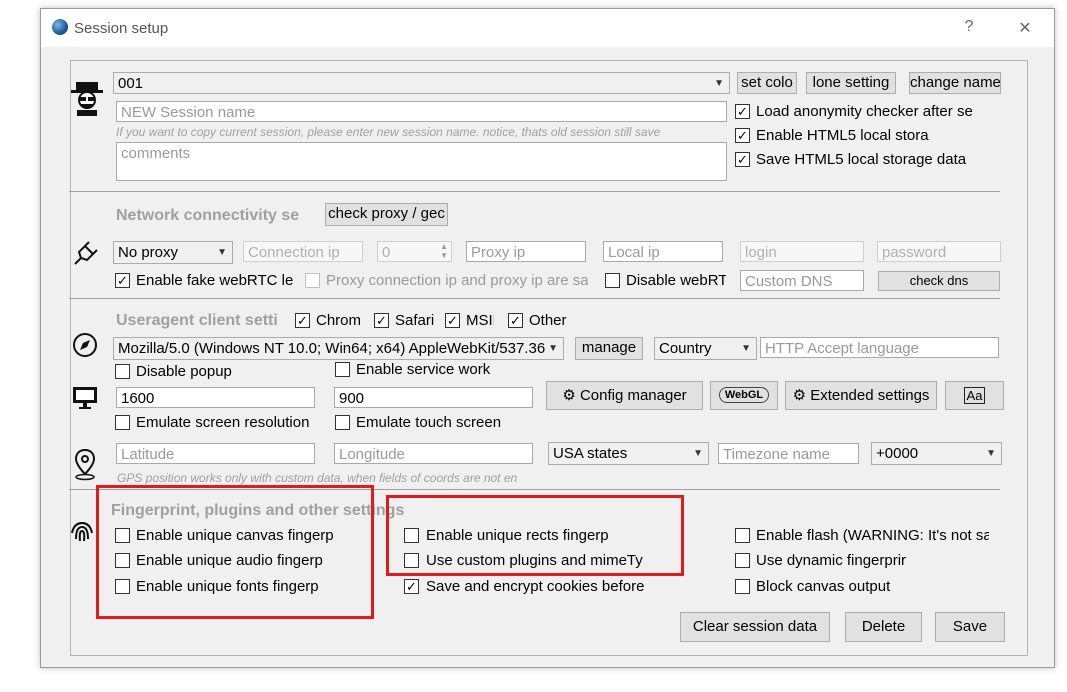 The width and height of the screenshot is (1067, 692). What do you see at coordinates (676, 280) in the screenshot?
I see `disable-webrtc-label: Disable webRT` at bounding box center [676, 280].